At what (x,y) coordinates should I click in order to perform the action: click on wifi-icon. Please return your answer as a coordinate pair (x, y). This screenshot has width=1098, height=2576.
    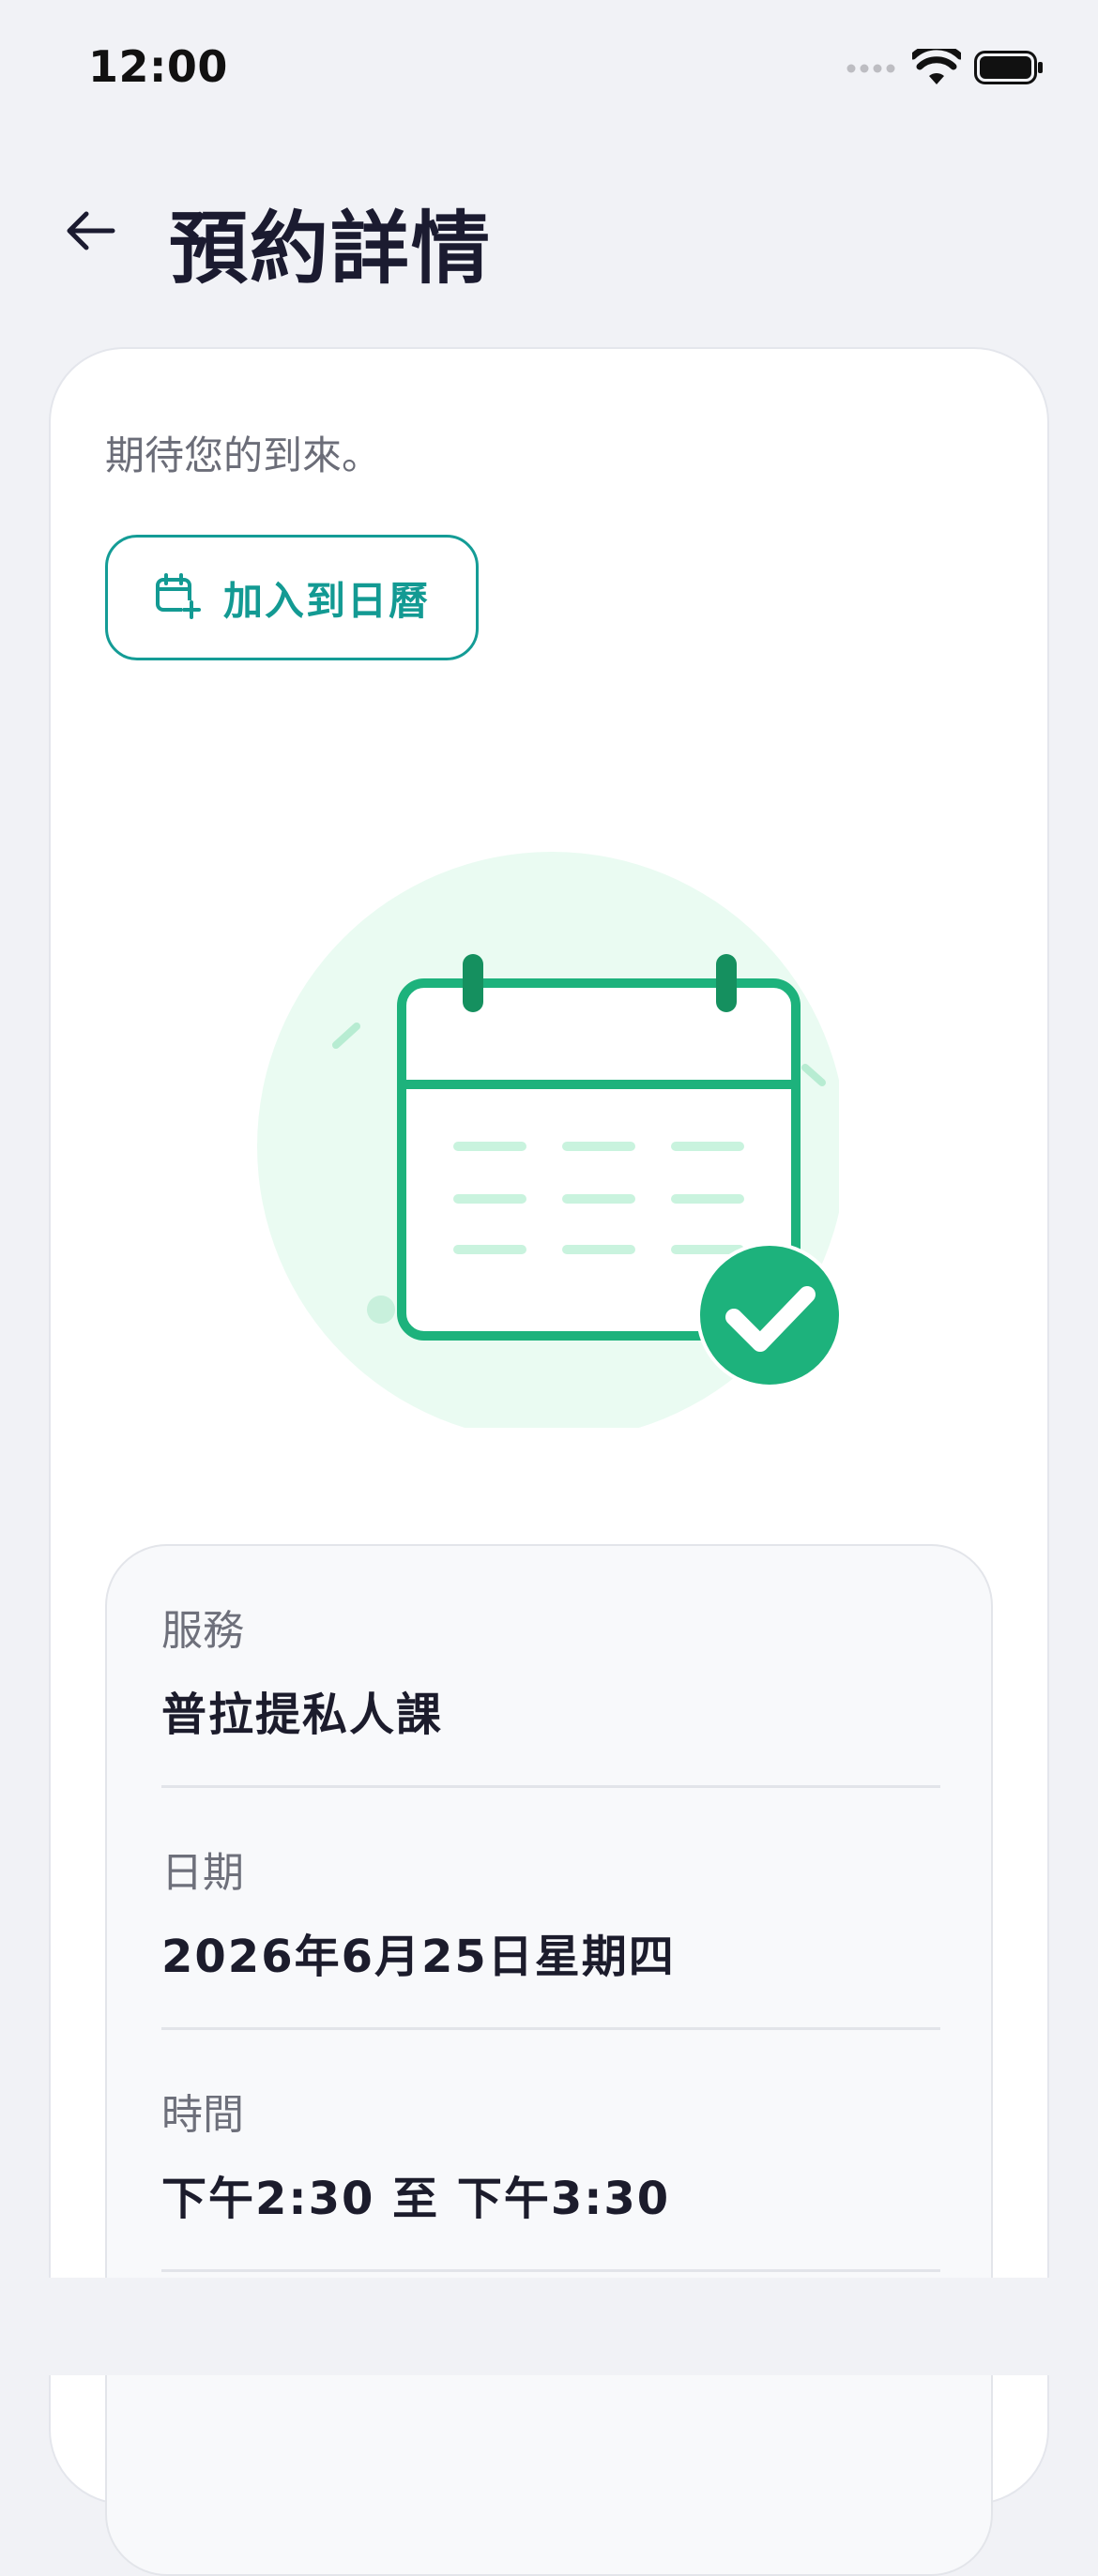
    Looking at the image, I should click on (936, 67).